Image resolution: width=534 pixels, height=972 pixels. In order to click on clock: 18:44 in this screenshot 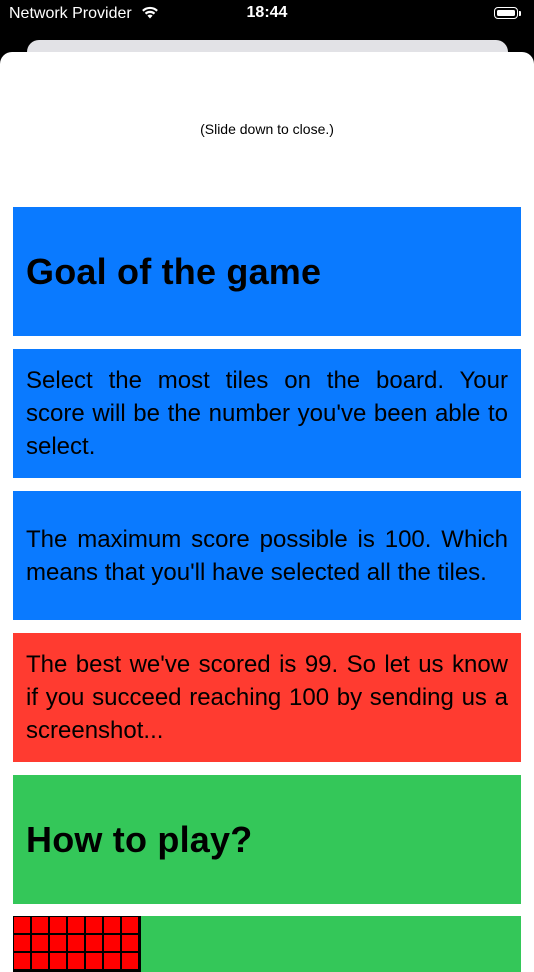, I will do `click(267, 12)`.